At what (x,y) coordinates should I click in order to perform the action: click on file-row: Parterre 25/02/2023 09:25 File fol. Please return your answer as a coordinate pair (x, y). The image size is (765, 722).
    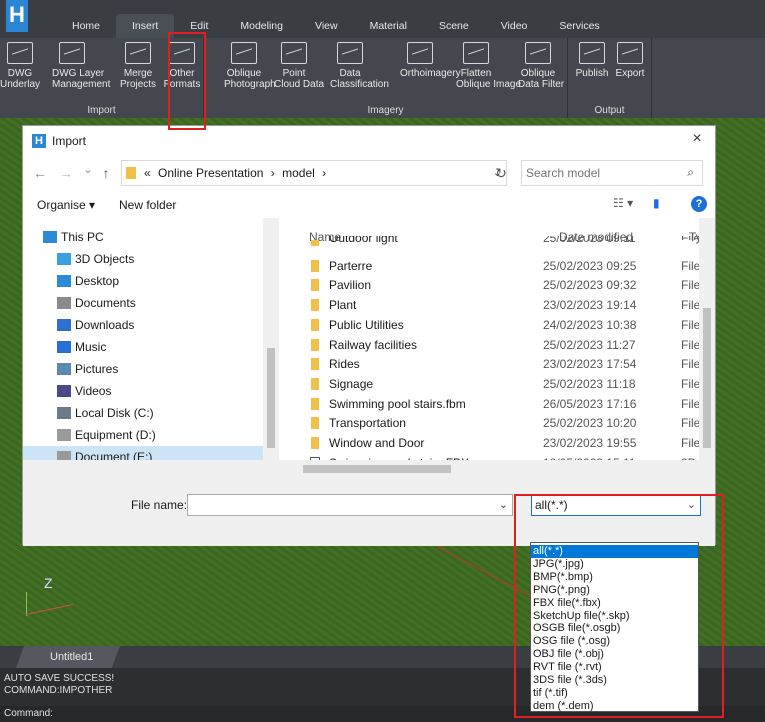
    Looking at the image, I should click on (506, 266).